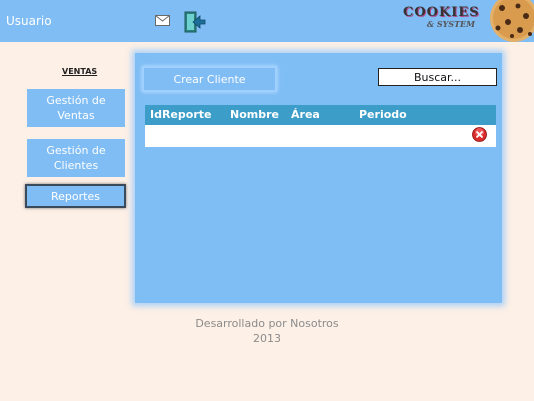 The height and width of the screenshot is (401, 534). I want to click on logo: COOKIES & SYSTEM, so click(441, 21).